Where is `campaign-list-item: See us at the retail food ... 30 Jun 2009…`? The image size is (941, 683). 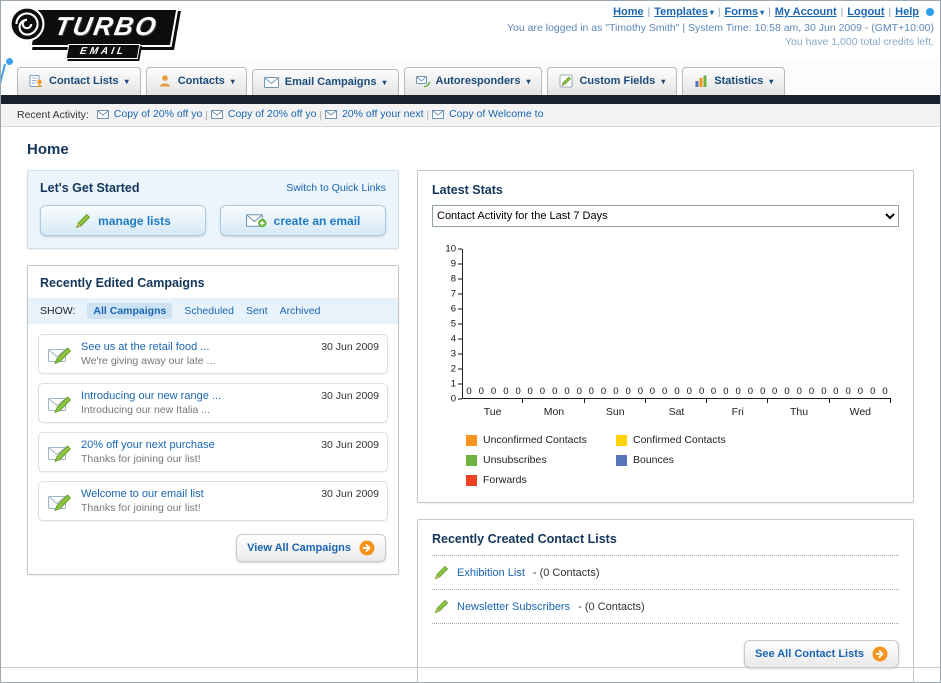 campaign-list-item: See us at the retail food ... 30 Jun 2009… is located at coordinates (213, 354).